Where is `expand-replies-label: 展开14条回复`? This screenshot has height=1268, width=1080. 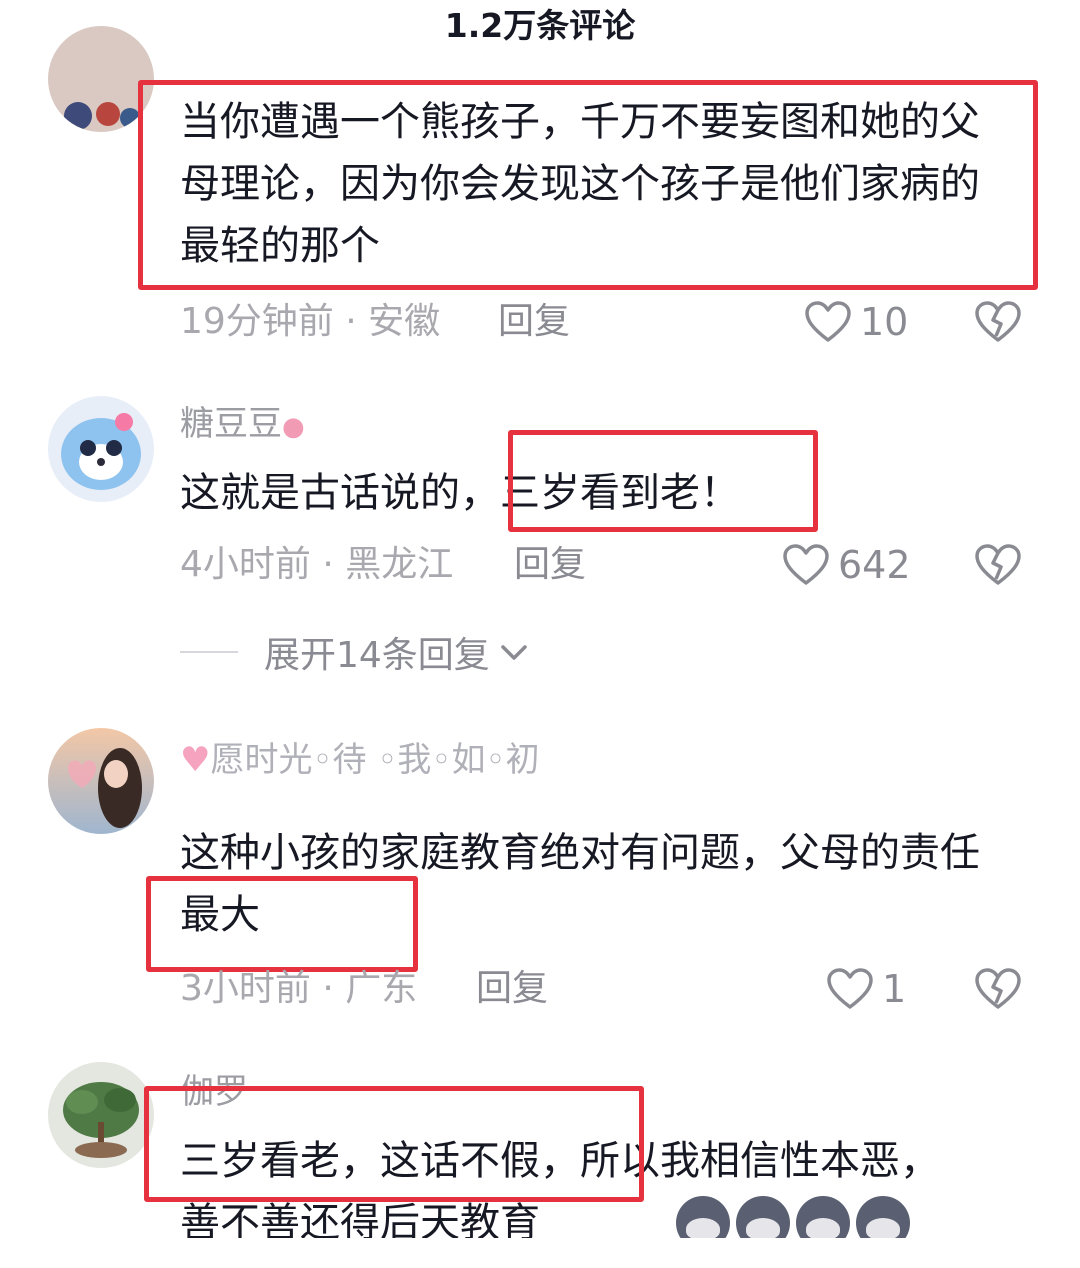
expand-replies-label: 展开14条回复 is located at coordinates (377, 655).